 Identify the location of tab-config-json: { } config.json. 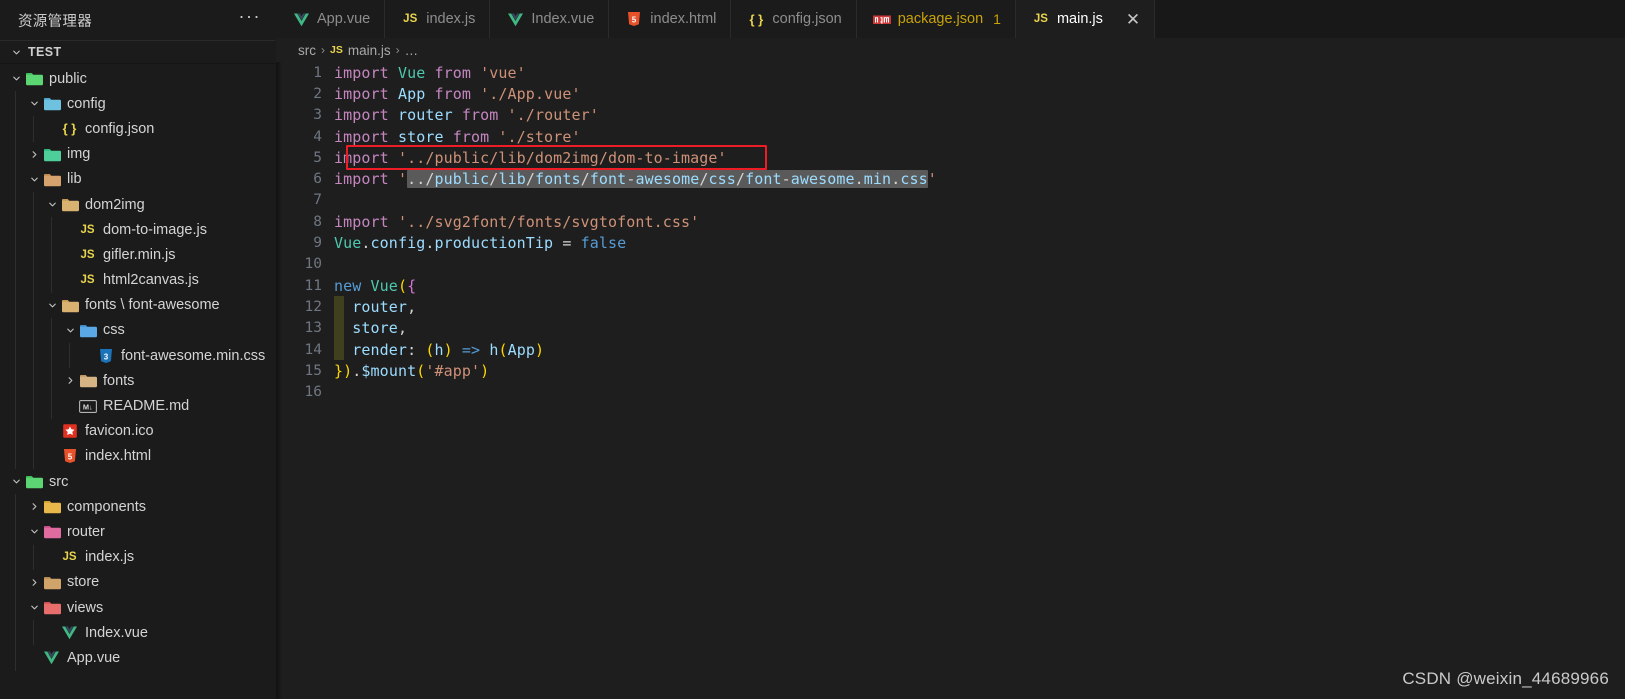
(794, 19).